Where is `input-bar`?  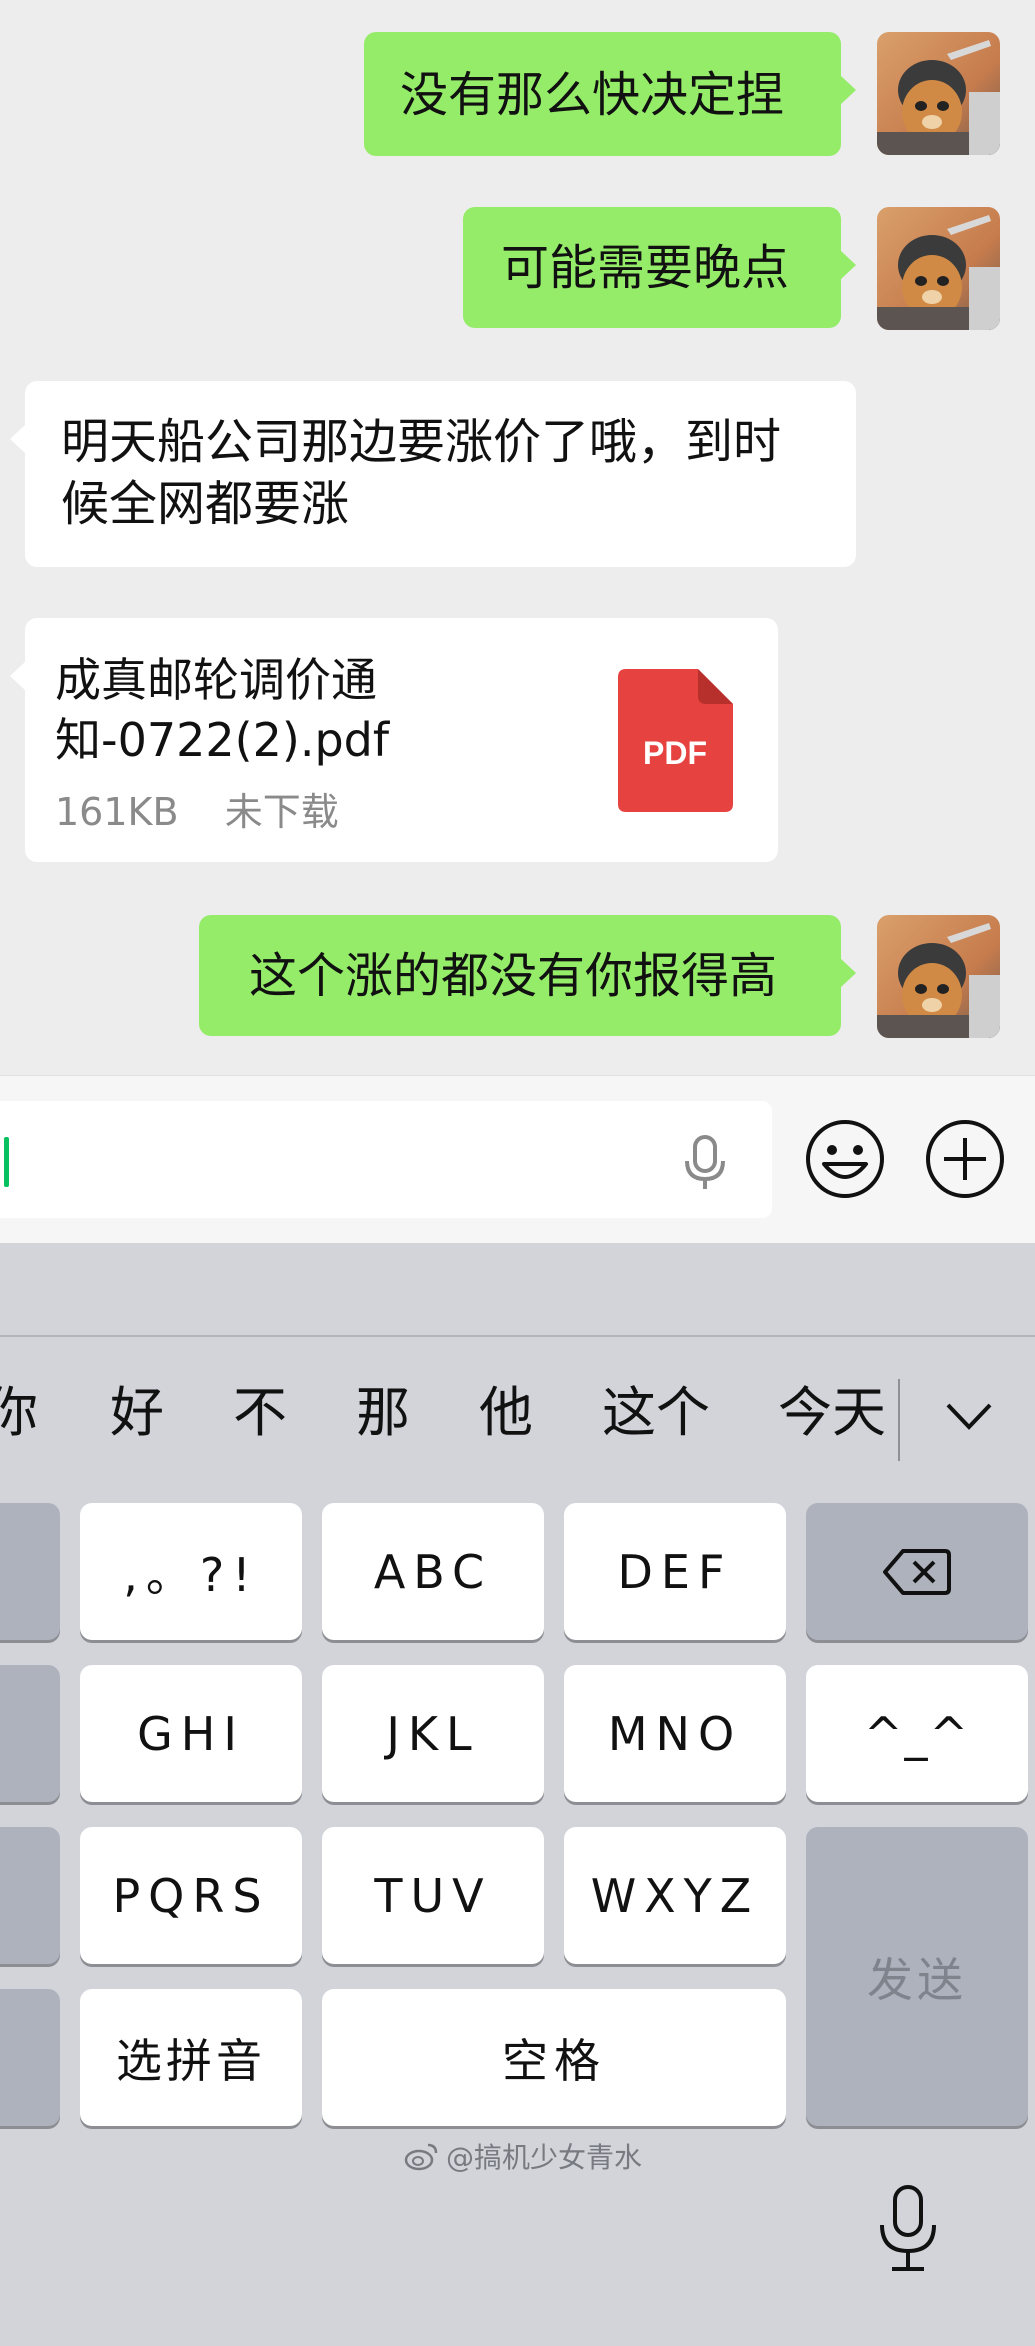
input-bar is located at coordinates (517, 1159).